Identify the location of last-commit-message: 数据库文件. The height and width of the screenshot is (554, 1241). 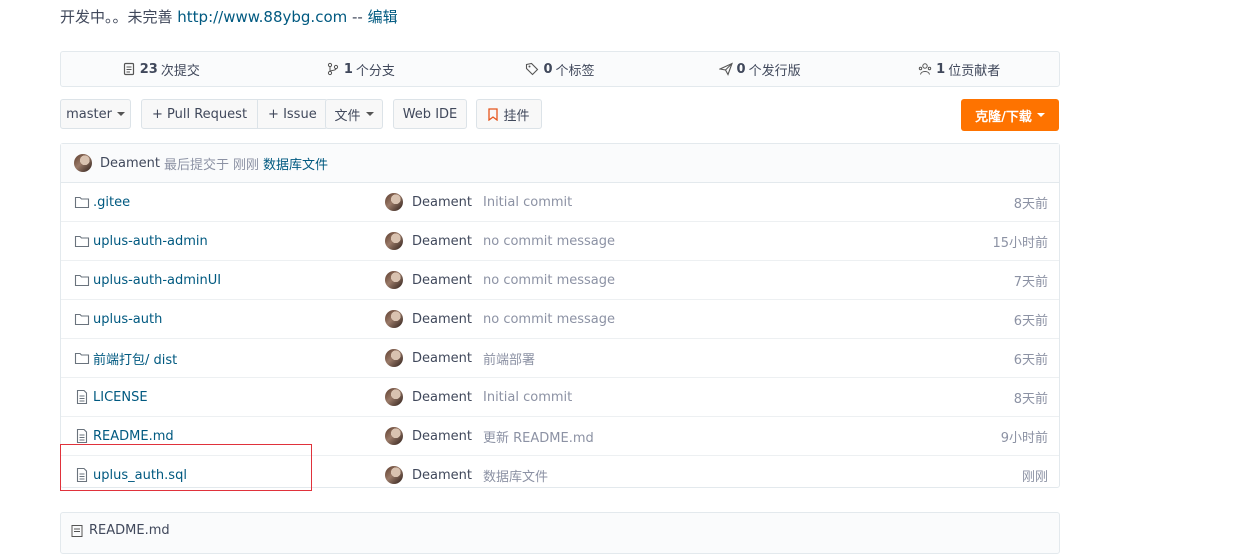
(295, 163).